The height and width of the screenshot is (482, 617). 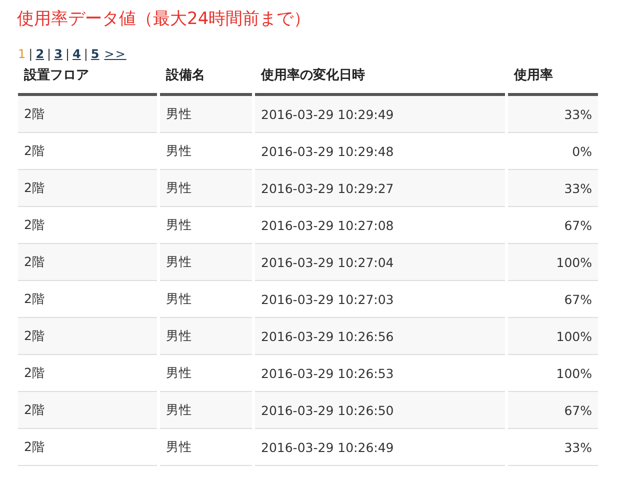 I want to click on table-cell: 2016-03-29 10:26:49, so click(x=380, y=447).